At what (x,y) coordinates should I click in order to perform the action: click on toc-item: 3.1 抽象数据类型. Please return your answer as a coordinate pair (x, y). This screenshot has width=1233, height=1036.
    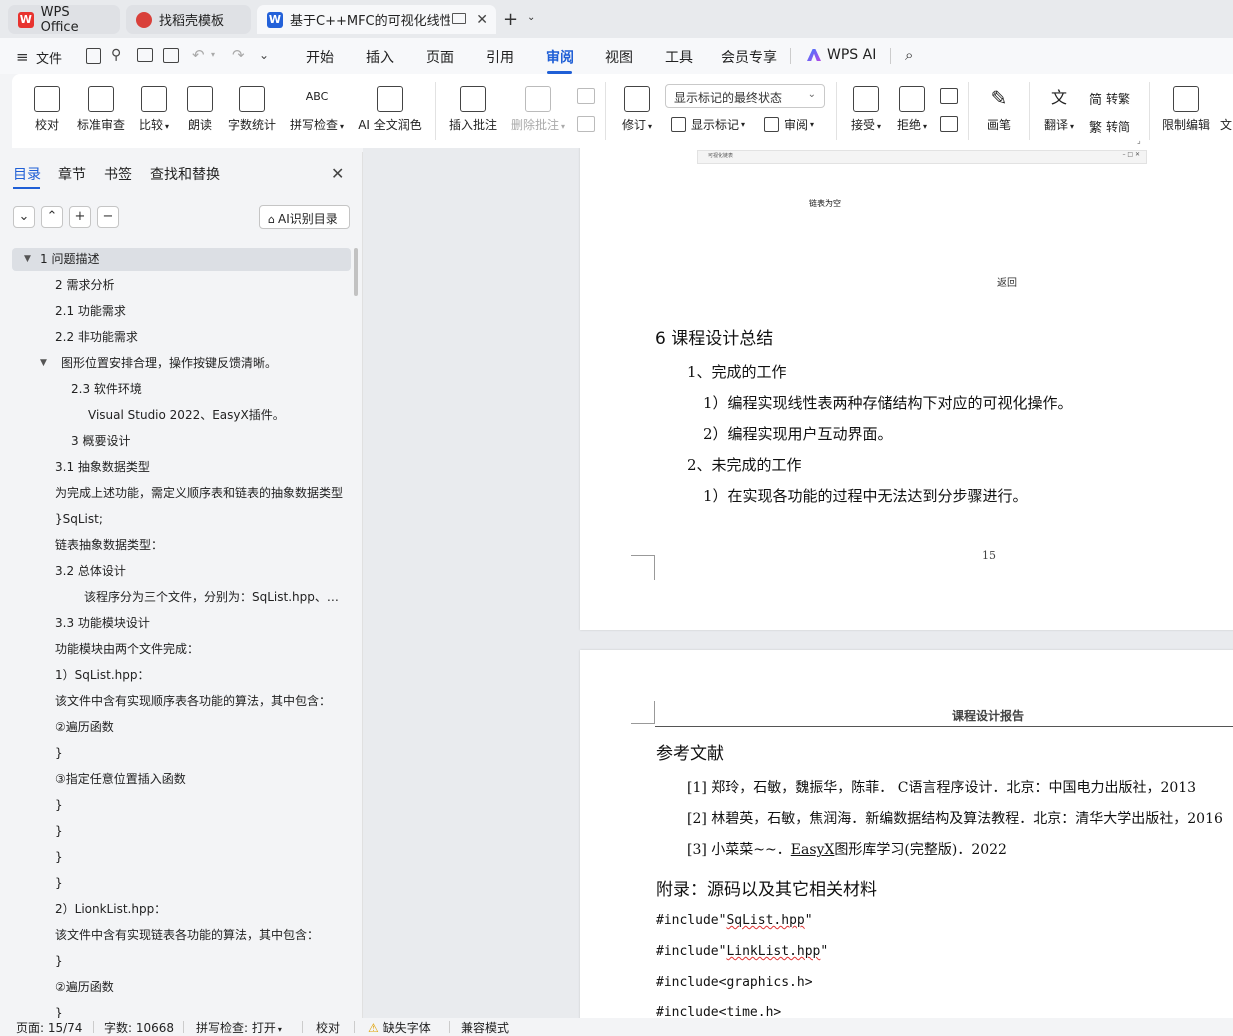
    Looking at the image, I should click on (200, 467).